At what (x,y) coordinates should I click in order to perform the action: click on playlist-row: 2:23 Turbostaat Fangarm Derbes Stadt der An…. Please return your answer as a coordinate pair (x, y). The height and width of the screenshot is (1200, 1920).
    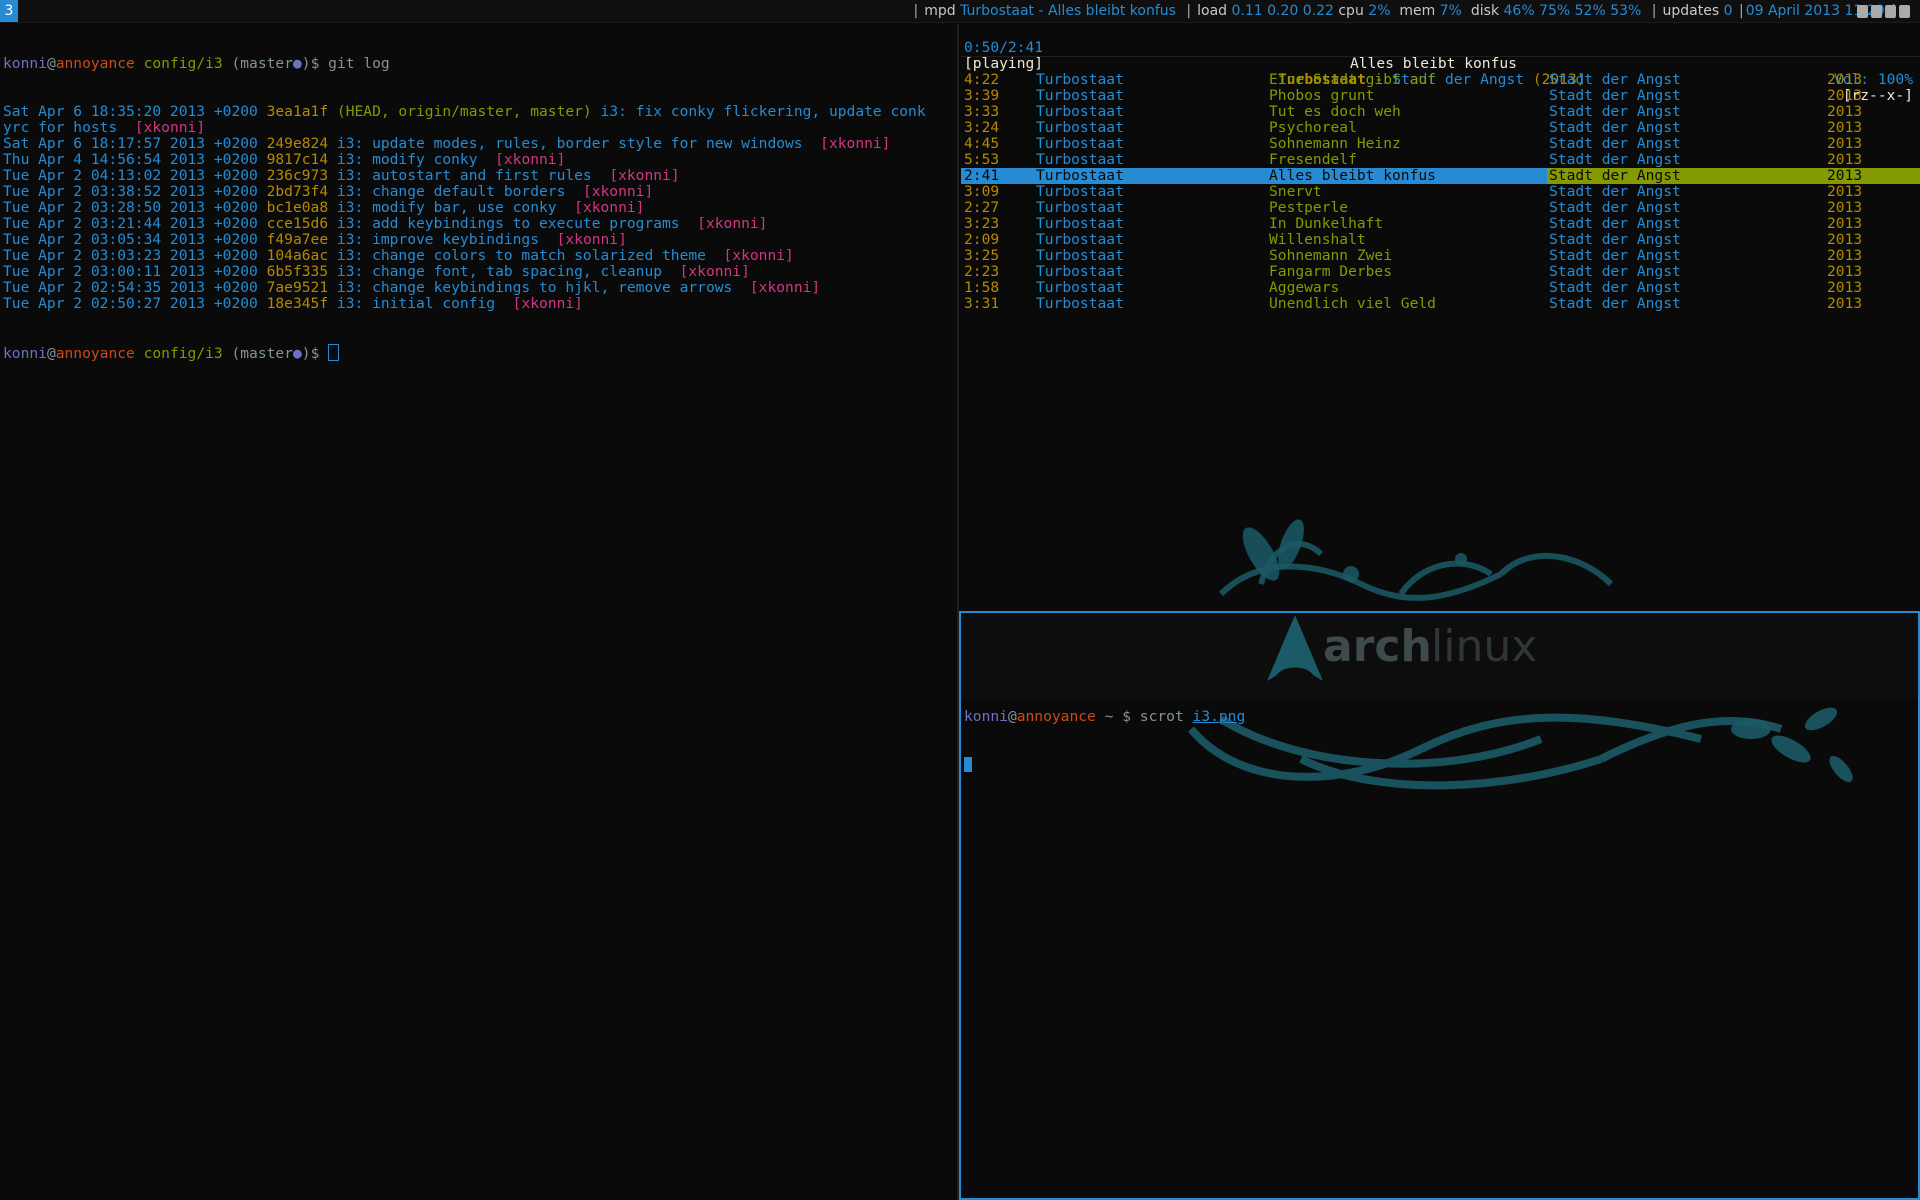
    Looking at the image, I should click on (1440, 272).